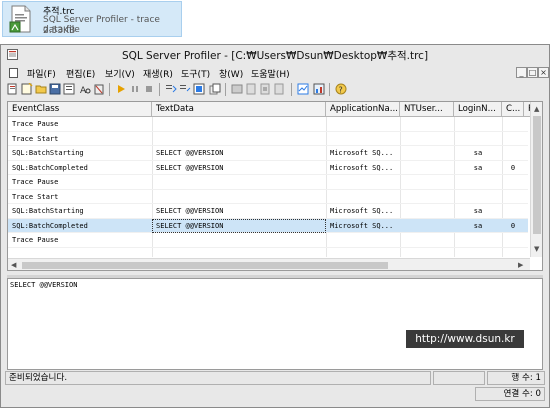 The height and width of the screenshot is (408, 550). Describe the element at coordinates (205, 265) in the screenshot. I see `horizontal-scroll-thumb` at that location.